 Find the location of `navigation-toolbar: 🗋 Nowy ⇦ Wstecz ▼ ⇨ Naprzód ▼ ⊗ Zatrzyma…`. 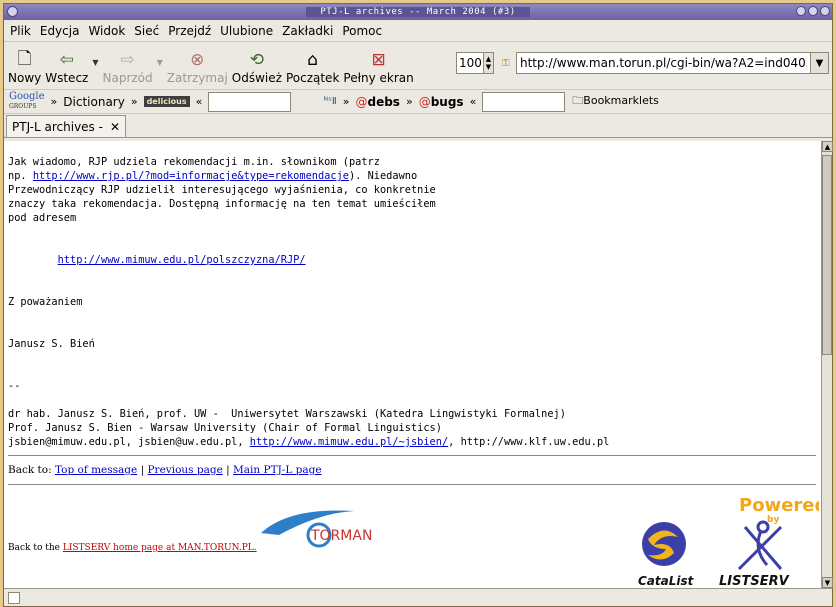

navigation-toolbar: 🗋 Nowy ⇦ Wstecz ▼ ⇨ Naprzód ▼ ⊗ Zatrzyma… is located at coordinates (418, 66).